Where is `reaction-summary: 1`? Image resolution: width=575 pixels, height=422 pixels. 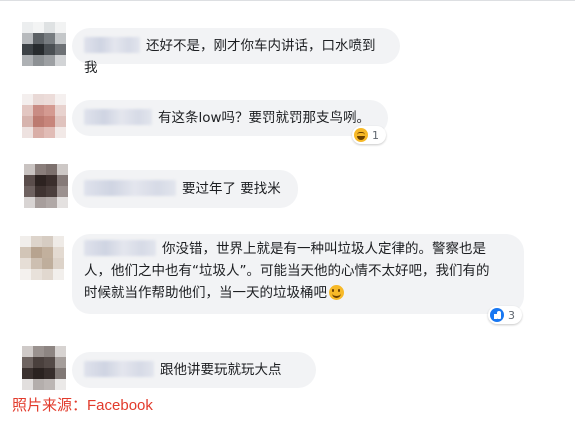
reaction-summary: 1 is located at coordinates (369, 135).